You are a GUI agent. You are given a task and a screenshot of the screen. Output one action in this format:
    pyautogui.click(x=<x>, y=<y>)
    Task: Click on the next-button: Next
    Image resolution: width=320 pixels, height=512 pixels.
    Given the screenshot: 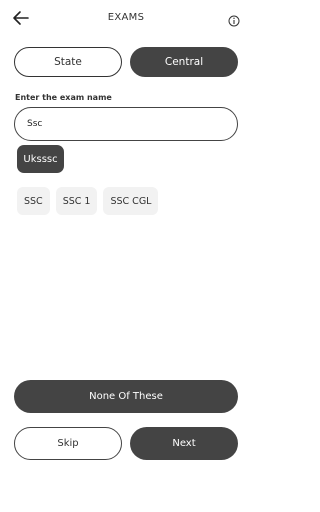 What is the action you would take?
    pyautogui.click(x=184, y=443)
    